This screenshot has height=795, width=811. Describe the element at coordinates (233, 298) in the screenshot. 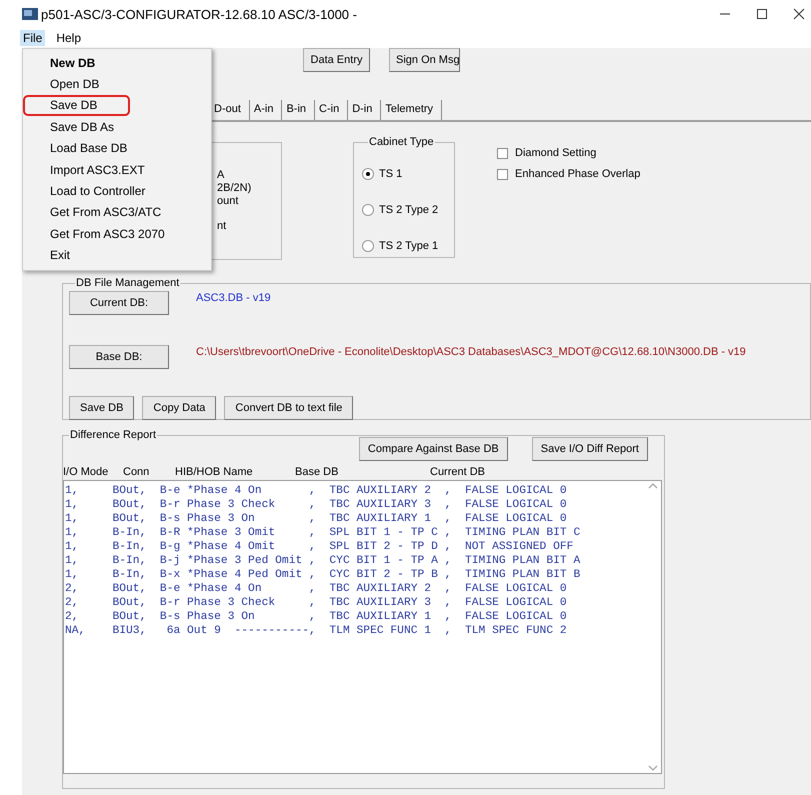

I see `current-db-value: ASC3.DB - v19` at that location.